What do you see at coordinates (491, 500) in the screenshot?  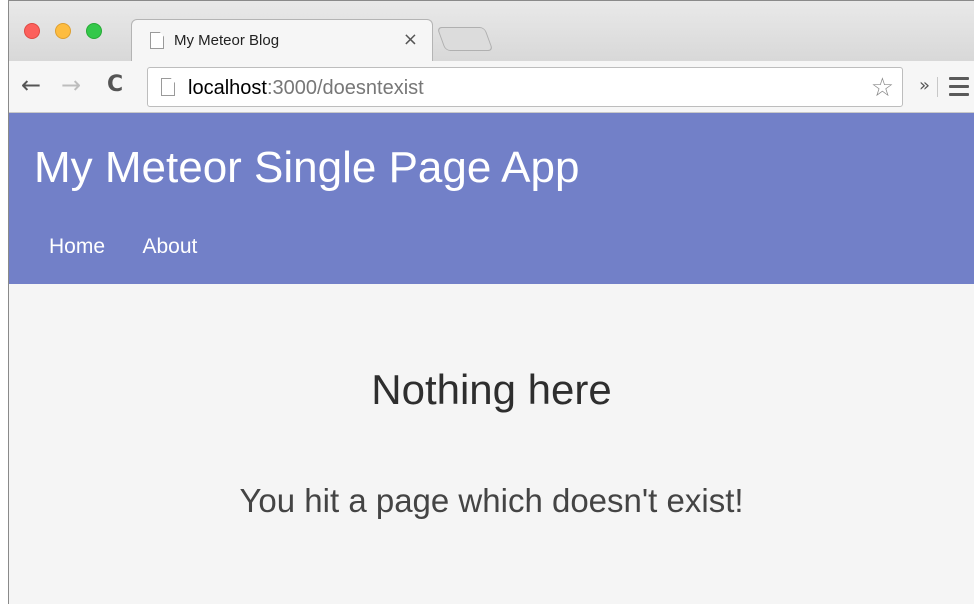 I see `not-found-message: You hit a page which doesn't exist!` at bounding box center [491, 500].